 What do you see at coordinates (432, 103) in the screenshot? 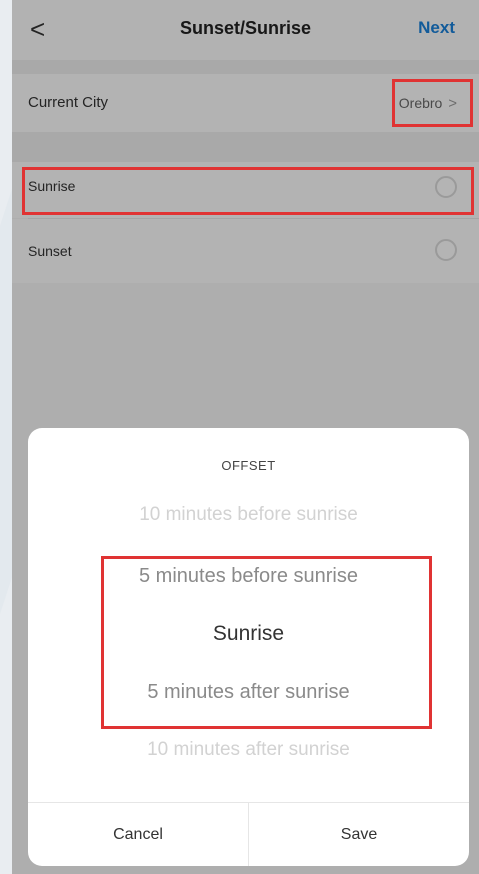
I see `highlight-city-box` at bounding box center [432, 103].